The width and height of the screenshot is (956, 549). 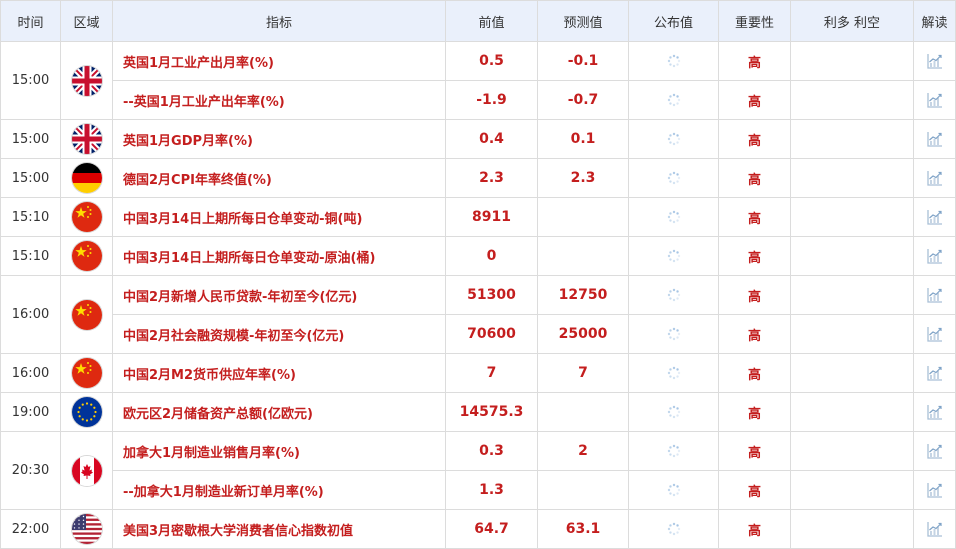 What do you see at coordinates (478, 178) in the screenshot?
I see `table-row: 15:00 德国2月CPI年率终值(%) 2.3 2.3 高` at bounding box center [478, 178].